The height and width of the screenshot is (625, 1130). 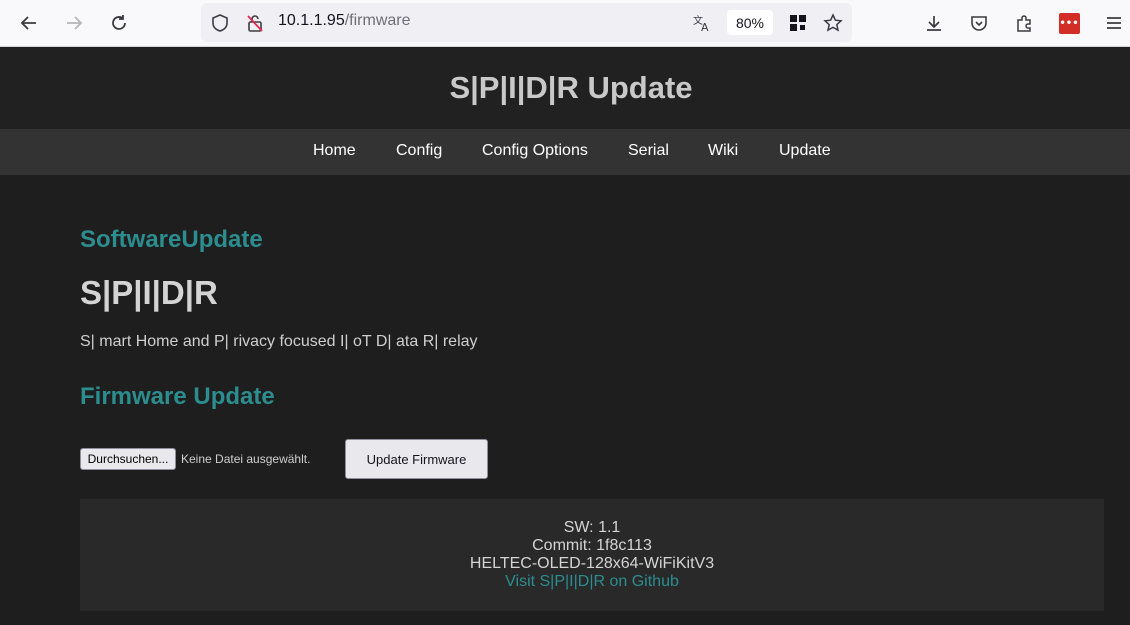 I want to click on url-host: 10.1.1.95, so click(x=311, y=20).